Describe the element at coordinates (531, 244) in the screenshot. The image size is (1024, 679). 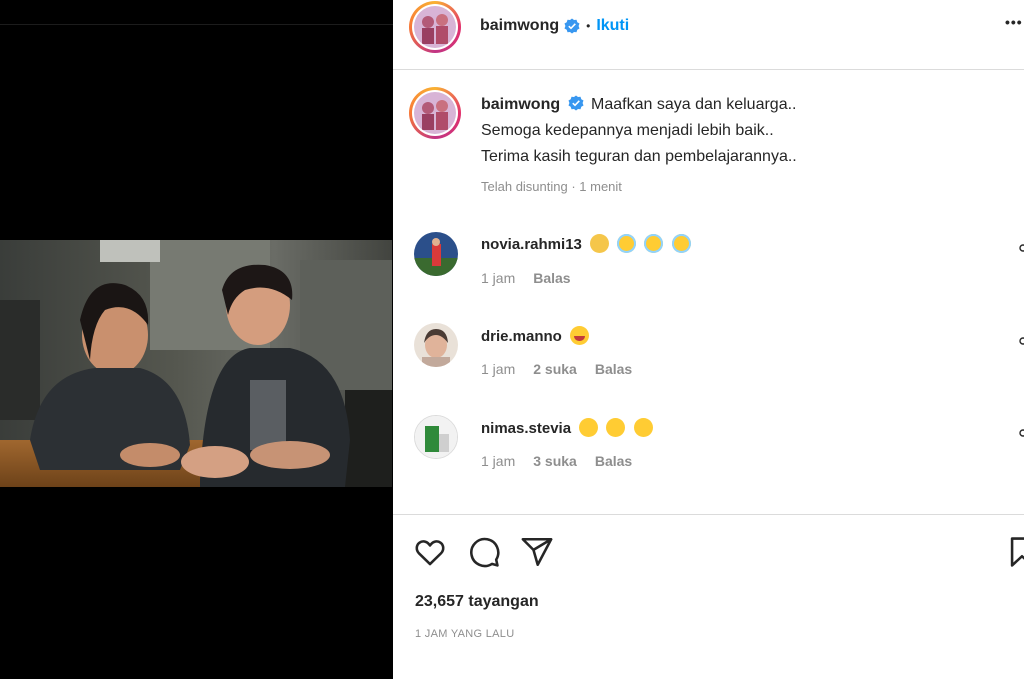
I see `comment-username: novia.rahmi13` at that location.